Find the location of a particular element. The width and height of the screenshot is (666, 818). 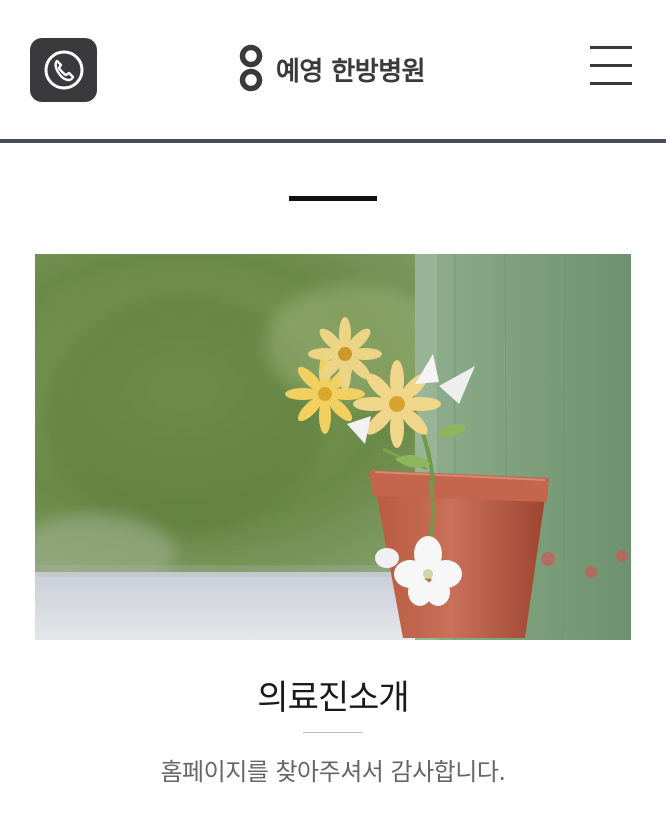

menu-bar-top is located at coordinates (611, 47).